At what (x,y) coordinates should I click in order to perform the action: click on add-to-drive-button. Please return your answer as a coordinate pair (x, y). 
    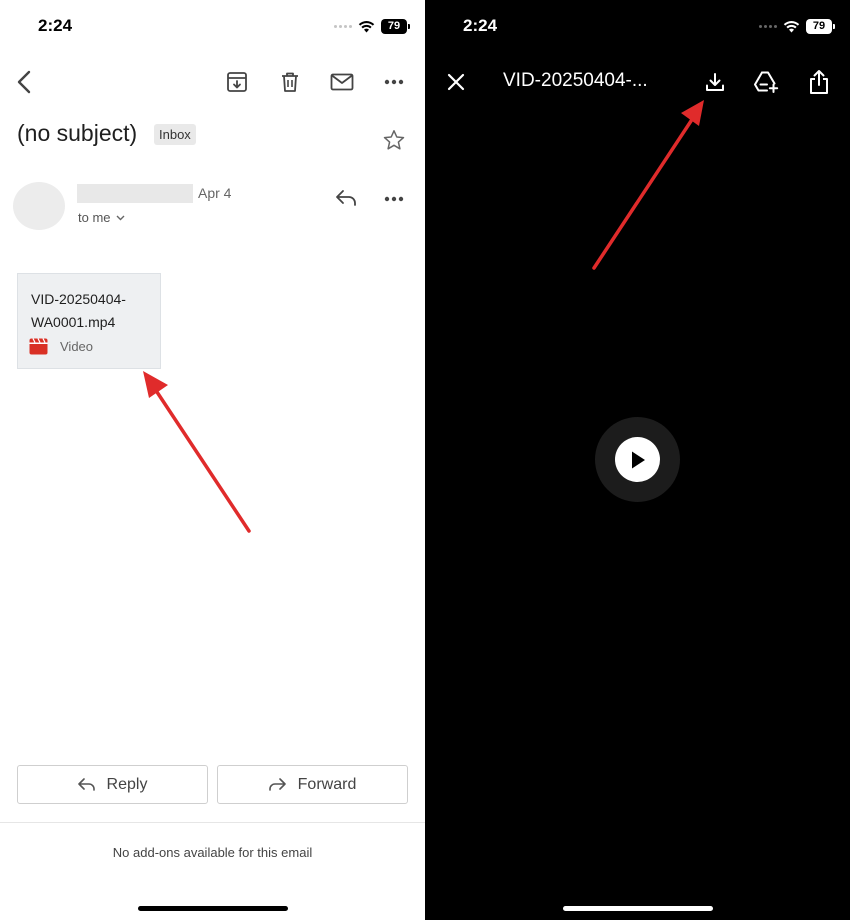
    Looking at the image, I should click on (767, 82).